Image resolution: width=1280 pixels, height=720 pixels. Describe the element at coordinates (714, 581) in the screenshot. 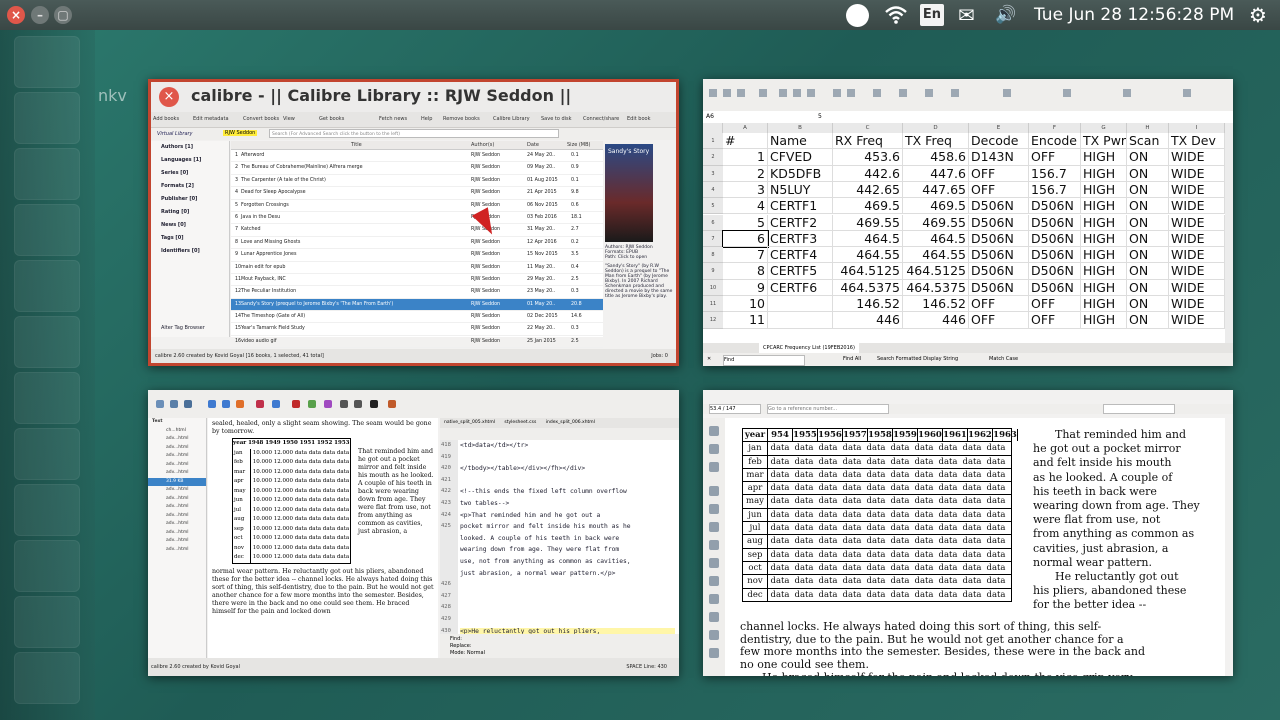

I see `next-icon` at that location.